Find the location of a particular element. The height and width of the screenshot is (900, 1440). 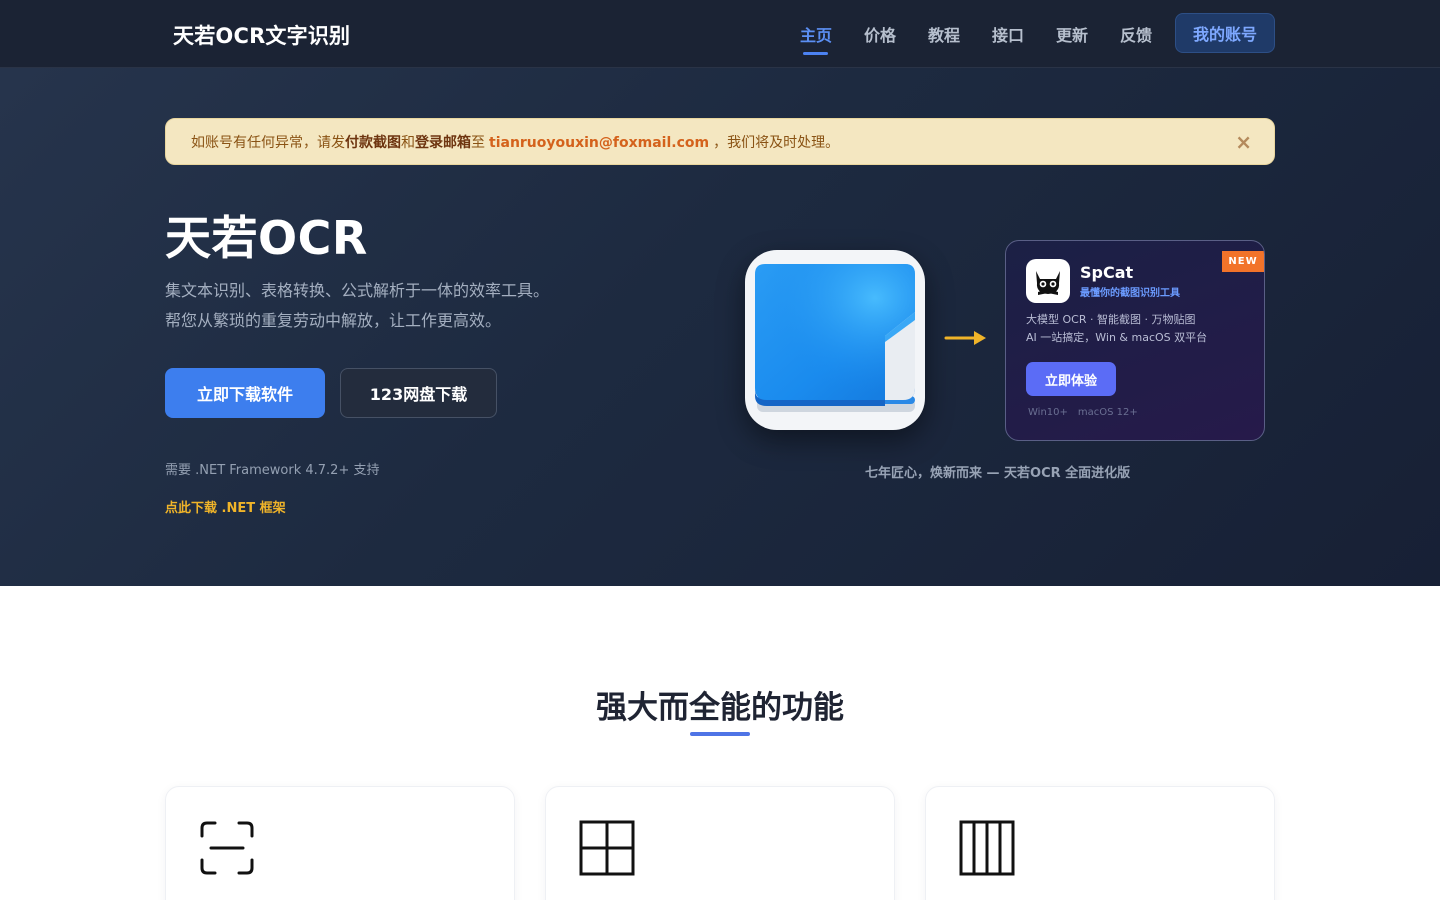

download-software-button: 立即下载软件 is located at coordinates (245, 393).